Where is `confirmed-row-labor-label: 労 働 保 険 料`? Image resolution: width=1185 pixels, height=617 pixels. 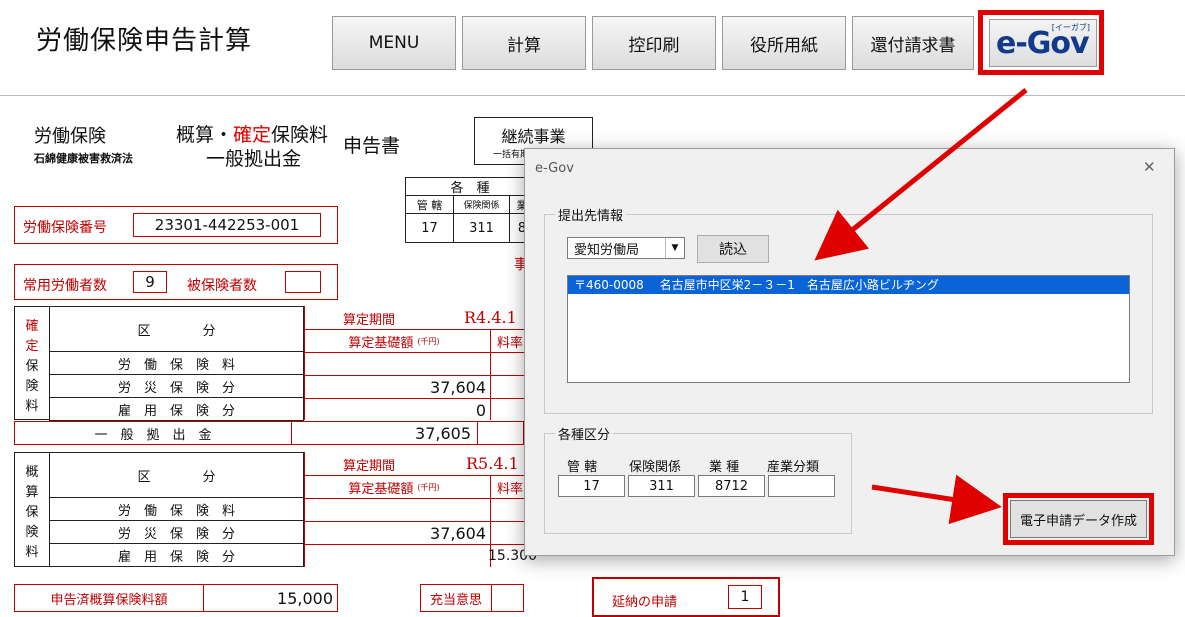 confirmed-row-labor-label: 労 働 保 険 料 is located at coordinates (176, 363).